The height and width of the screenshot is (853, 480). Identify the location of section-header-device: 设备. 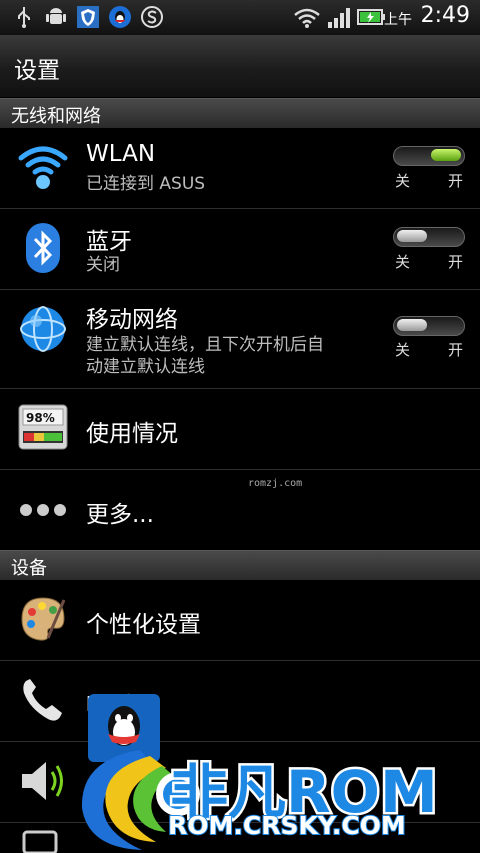
(240, 565).